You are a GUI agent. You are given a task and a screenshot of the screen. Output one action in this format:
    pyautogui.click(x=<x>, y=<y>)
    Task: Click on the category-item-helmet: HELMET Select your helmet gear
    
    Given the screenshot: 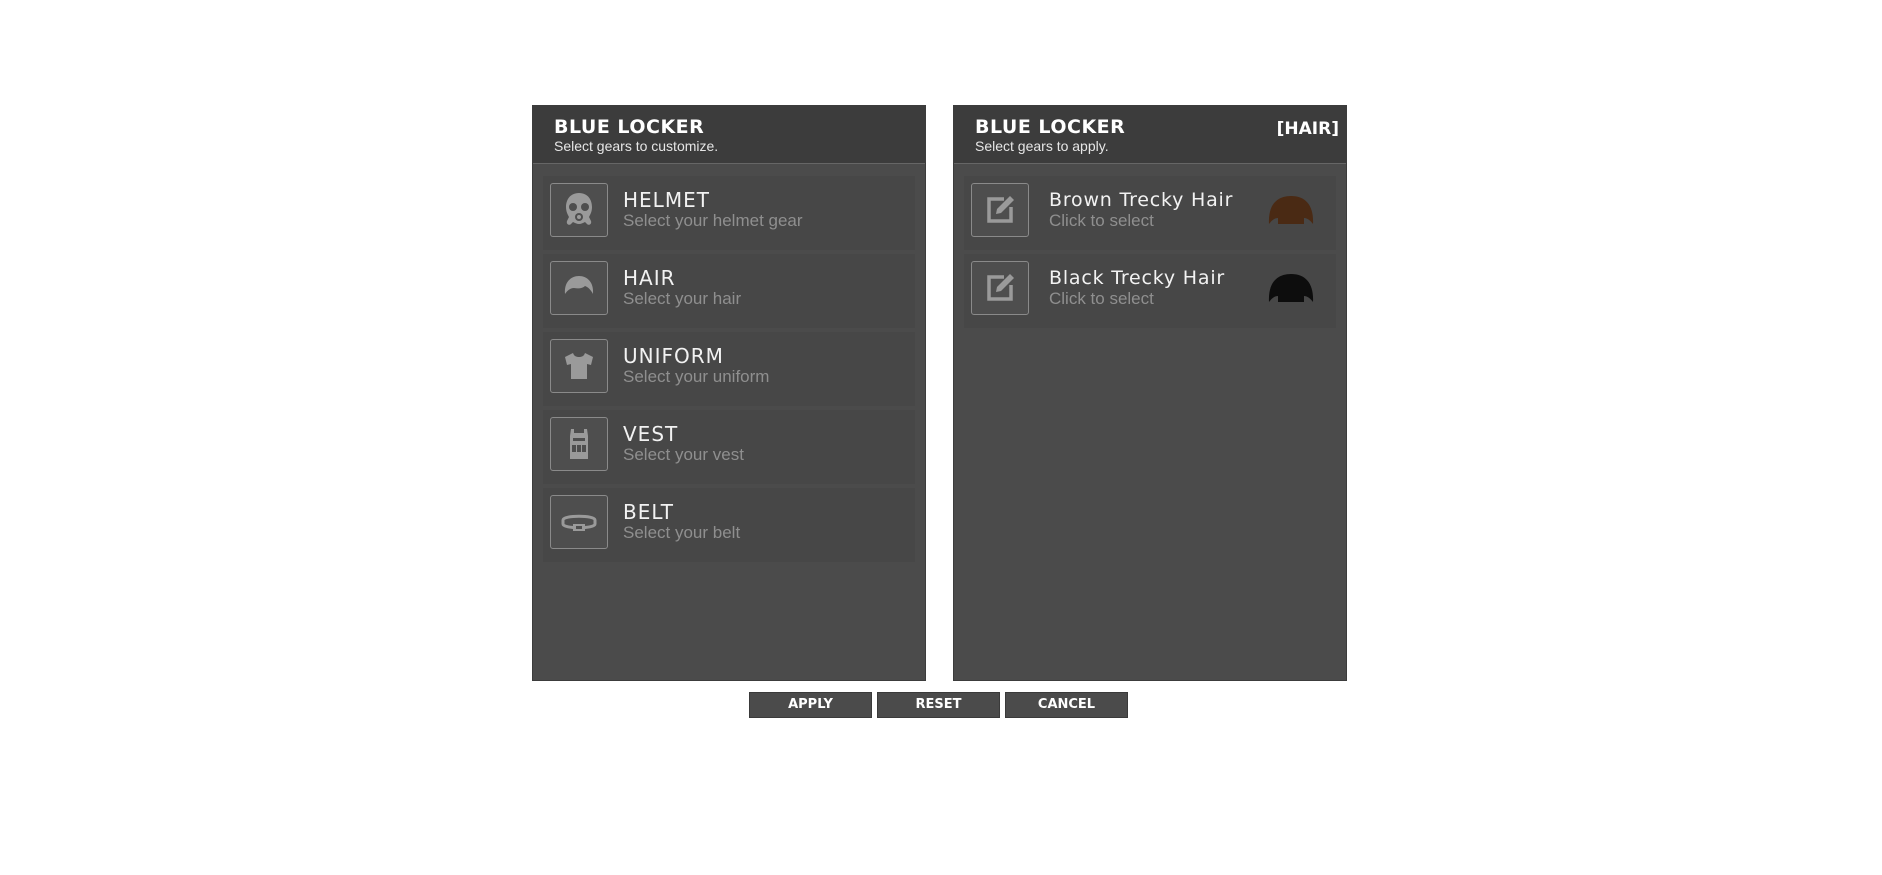 What is the action you would take?
    pyautogui.click(x=729, y=213)
    